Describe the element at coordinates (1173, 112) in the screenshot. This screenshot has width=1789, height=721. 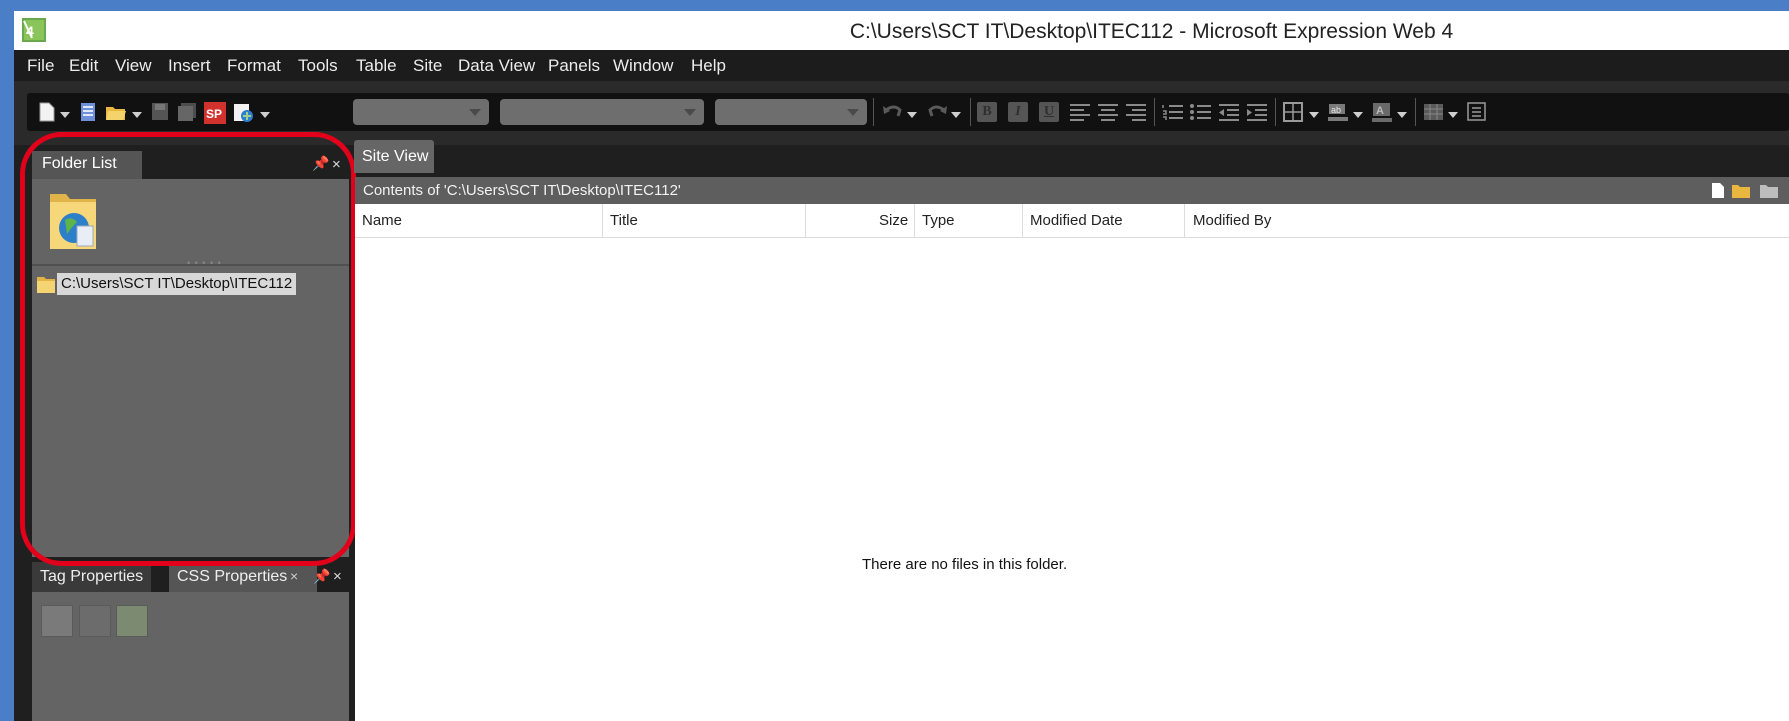
I see `numbered-list-icon` at that location.